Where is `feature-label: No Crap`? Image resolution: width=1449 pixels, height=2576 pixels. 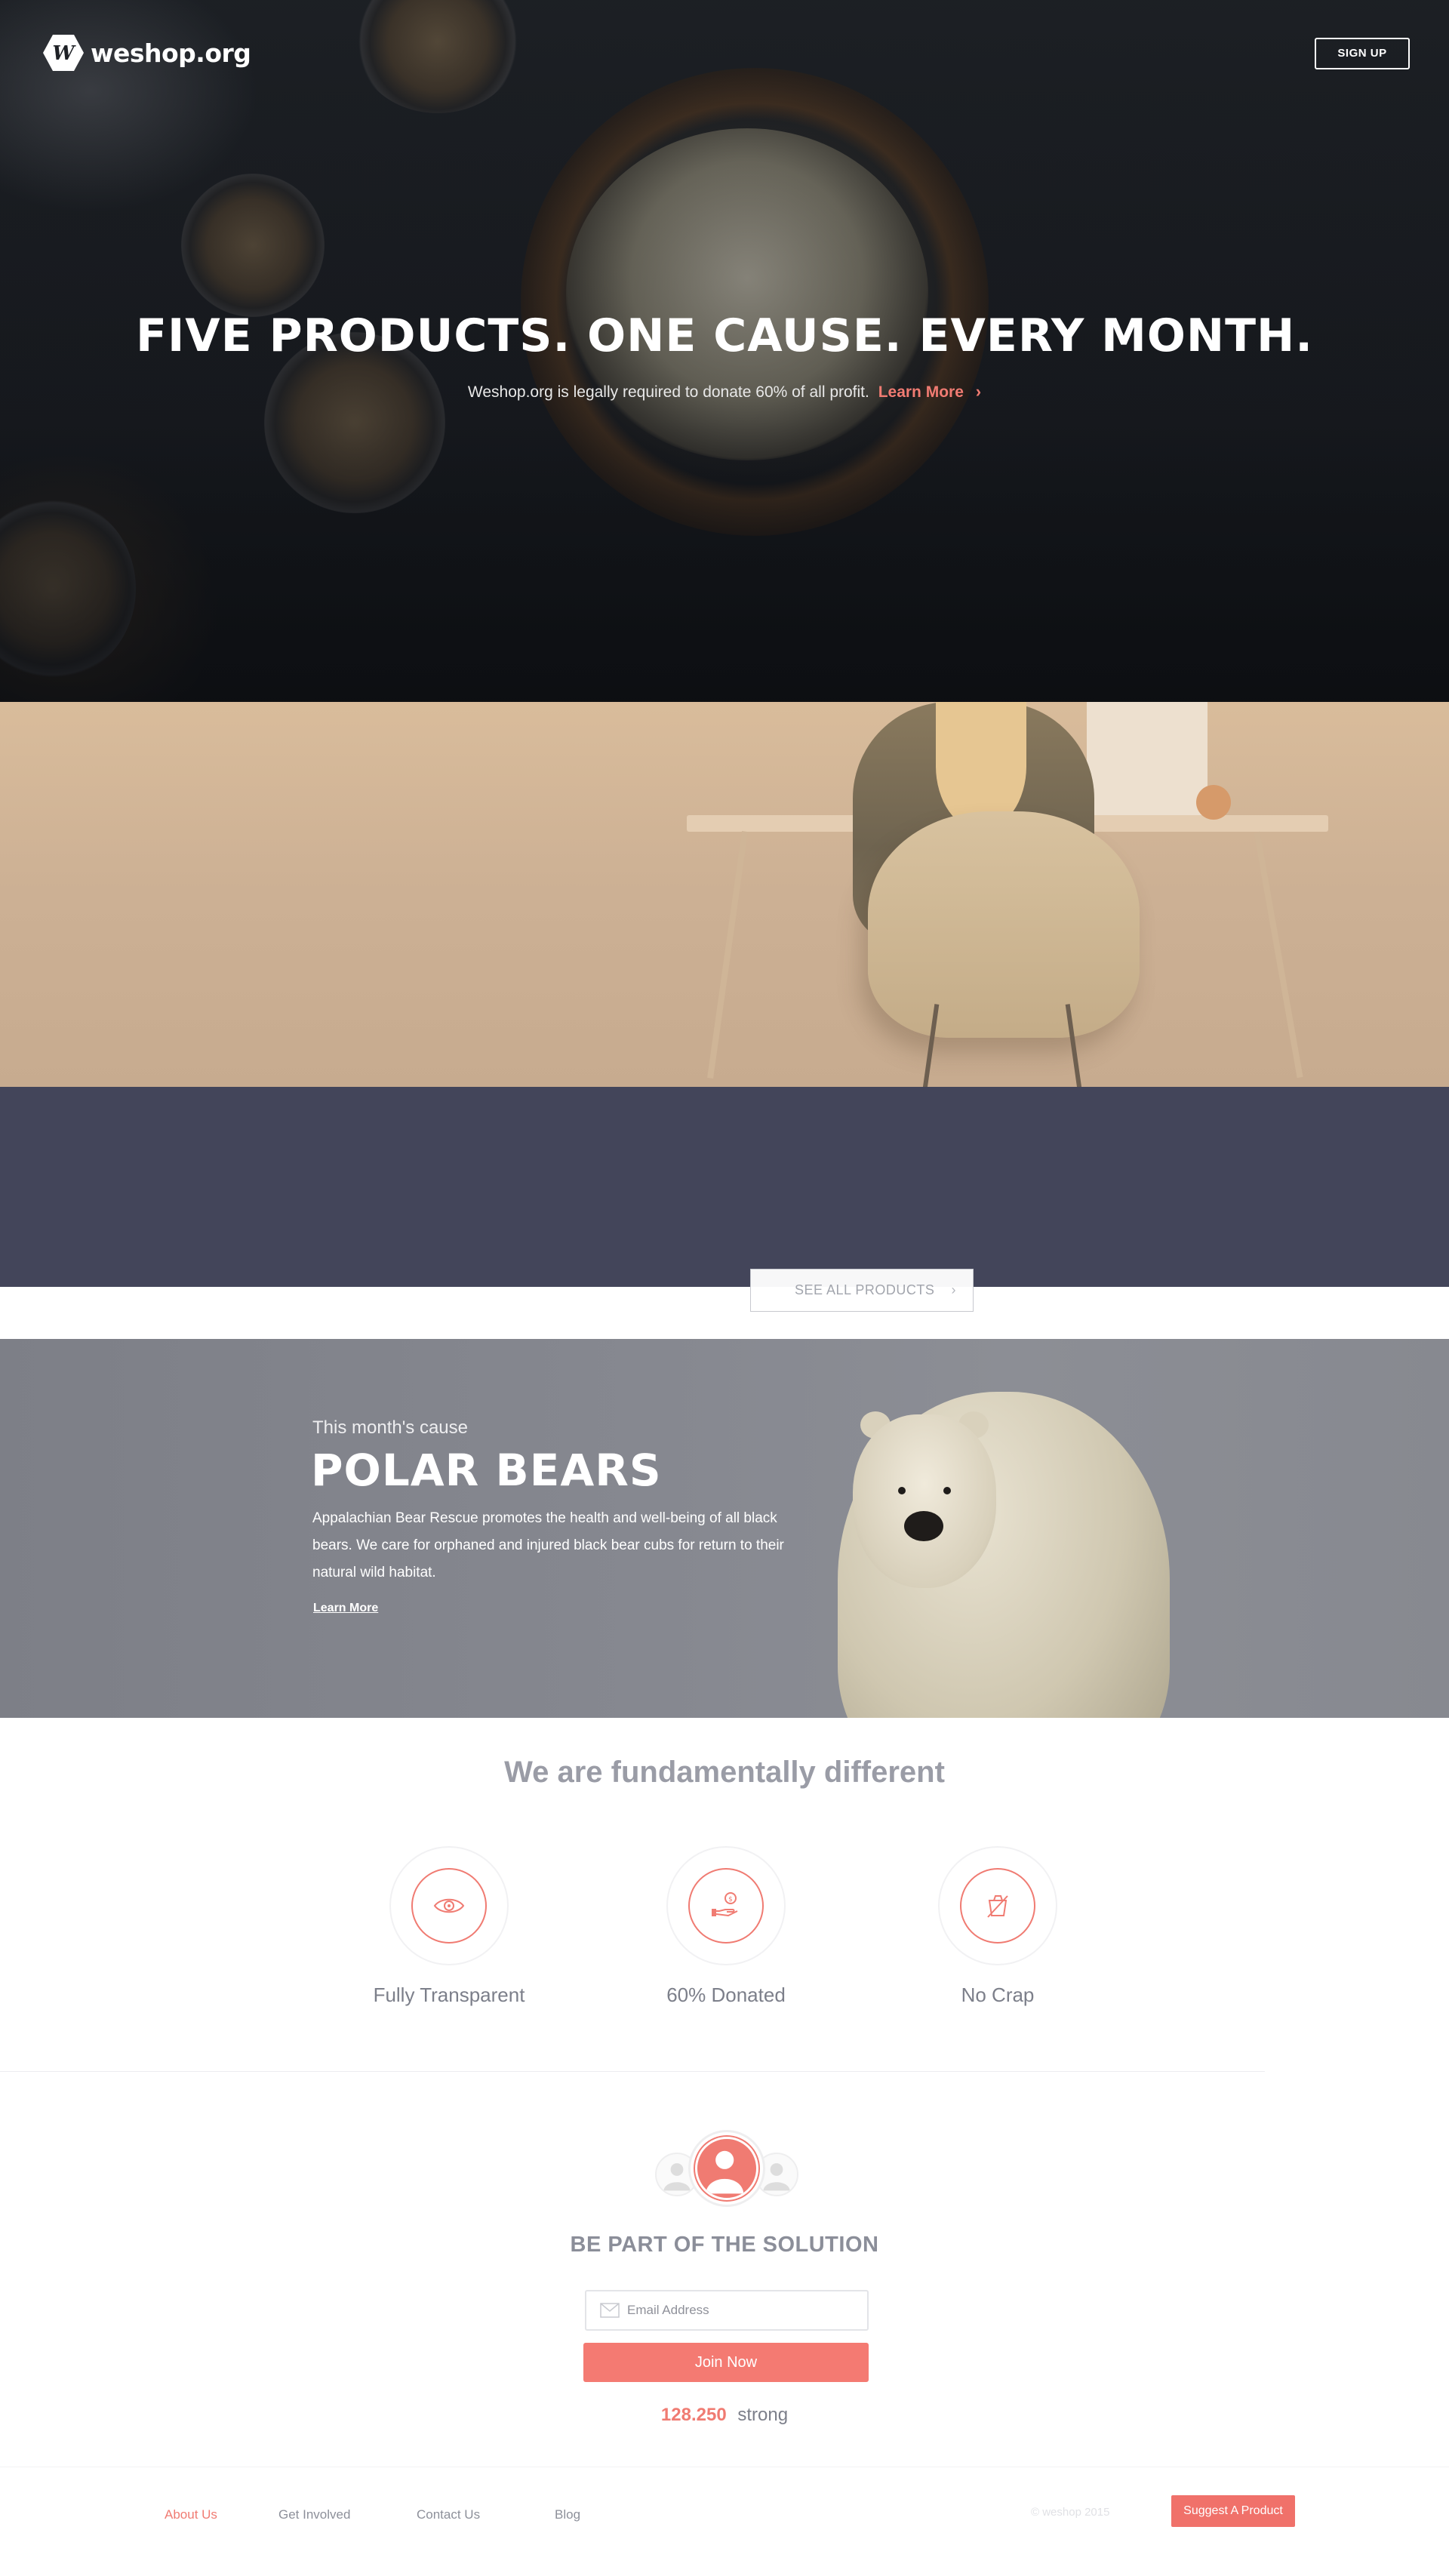
feature-label: No Crap is located at coordinates (998, 1995).